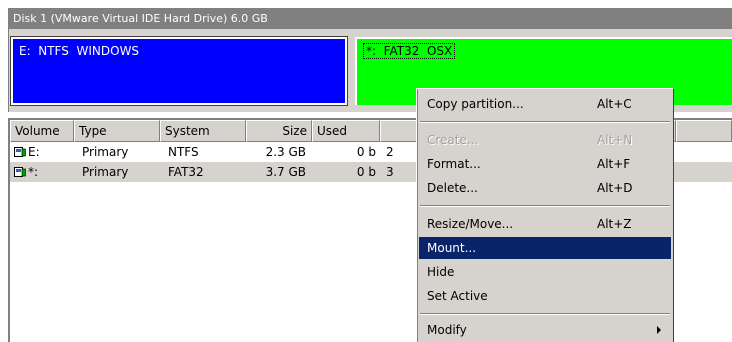 Image resolution: width=732 pixels, height=342 pixels. What do you see at coordinates (545, 330) in the screenshot?
I see `menu-item-modify: Modify` at bounding box center [545, 330].